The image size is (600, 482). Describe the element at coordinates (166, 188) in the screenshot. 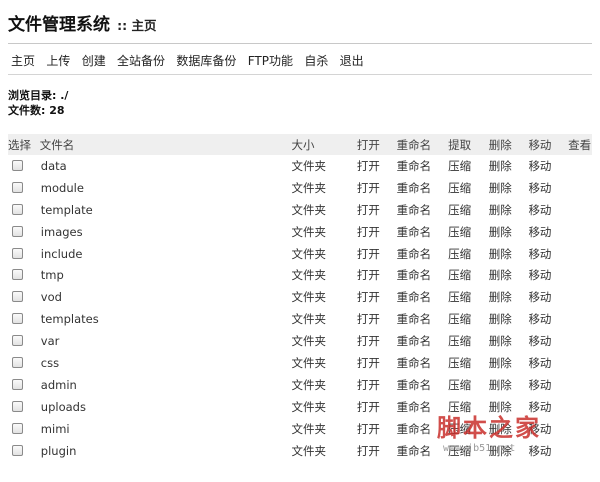

I see `file-name: module` at that location.